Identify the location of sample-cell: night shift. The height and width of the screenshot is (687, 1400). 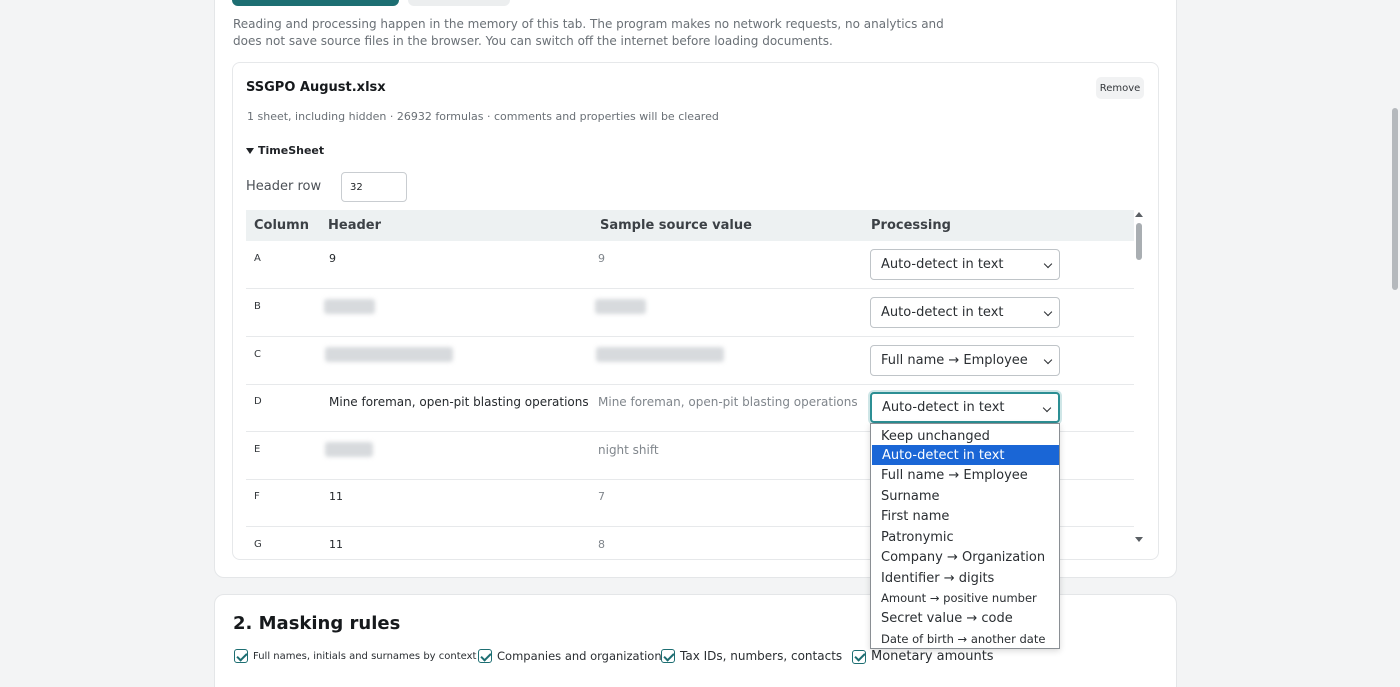
(628, 450).